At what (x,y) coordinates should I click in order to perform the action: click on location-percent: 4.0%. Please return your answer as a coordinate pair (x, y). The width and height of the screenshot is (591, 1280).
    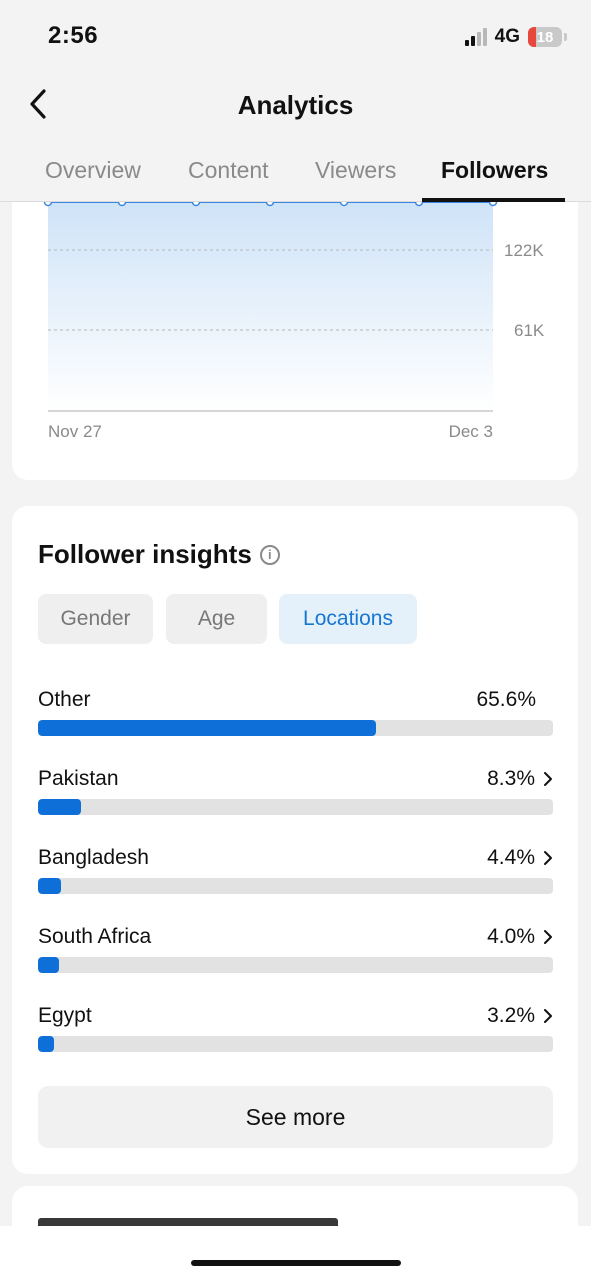
    Looking at the image, I should click on (511, 936).